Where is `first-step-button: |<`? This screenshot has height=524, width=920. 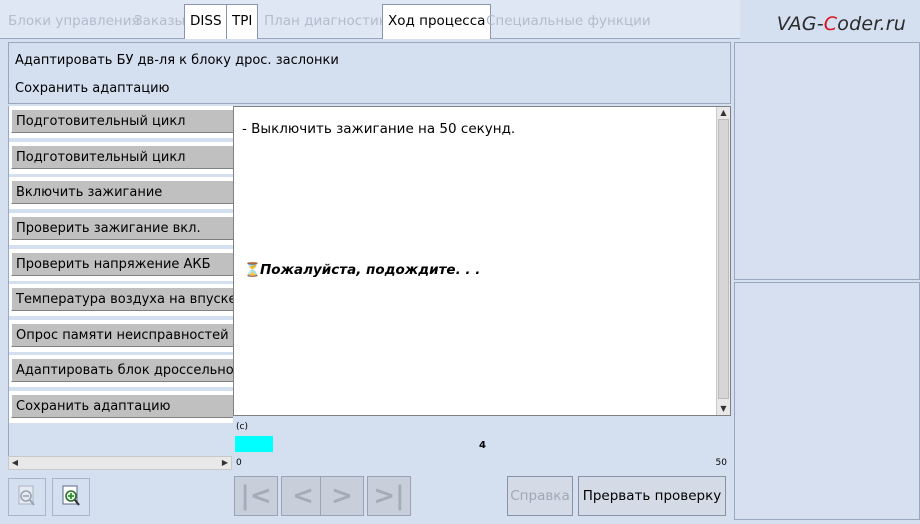
first-step-button: |< is located at coordinates (256, 496).